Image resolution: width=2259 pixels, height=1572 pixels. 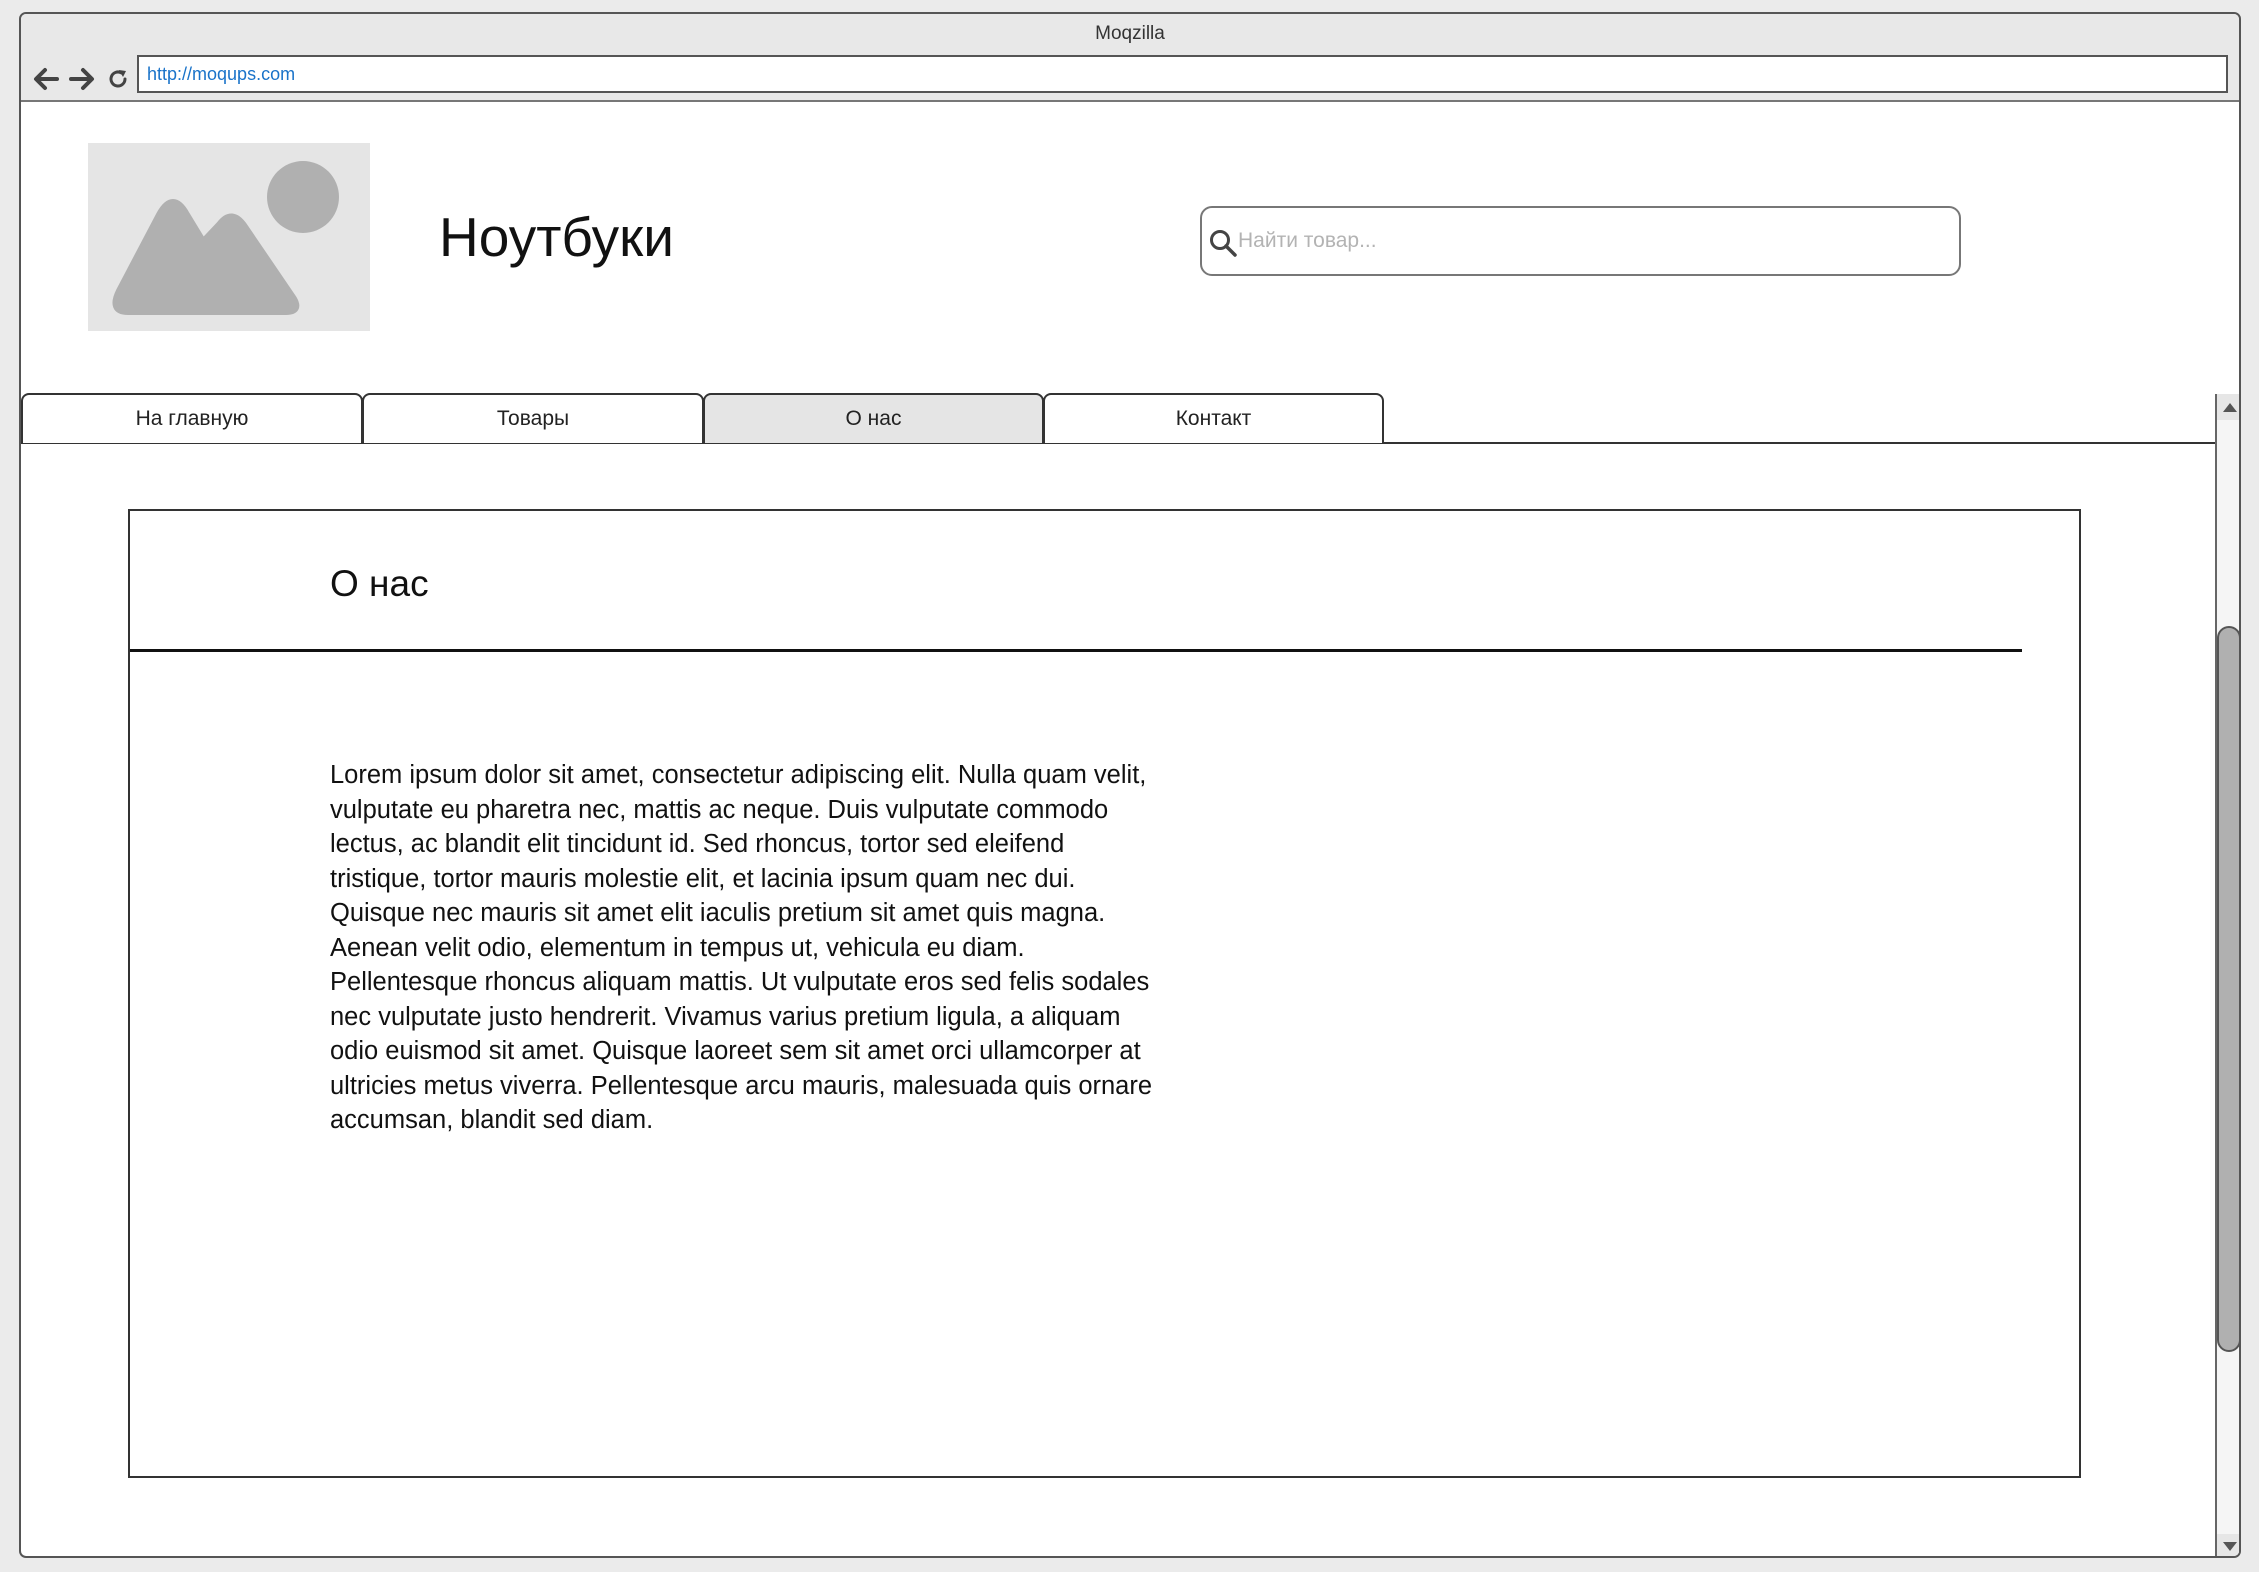 I want to click on tab-label: На главную, so click(x=192, y=418).